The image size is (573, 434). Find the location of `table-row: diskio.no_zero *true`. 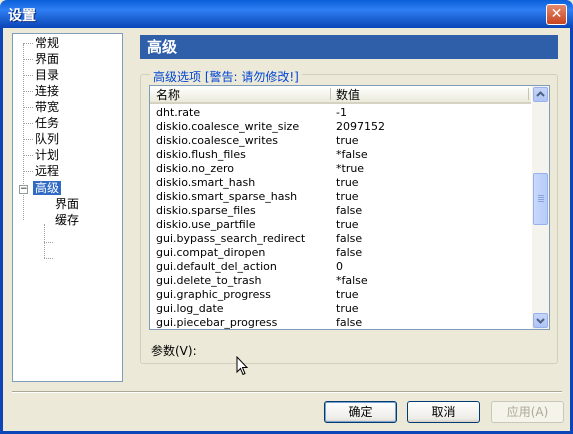

table-row: diskio.no_zero *true is located at coordinates (340, 169).